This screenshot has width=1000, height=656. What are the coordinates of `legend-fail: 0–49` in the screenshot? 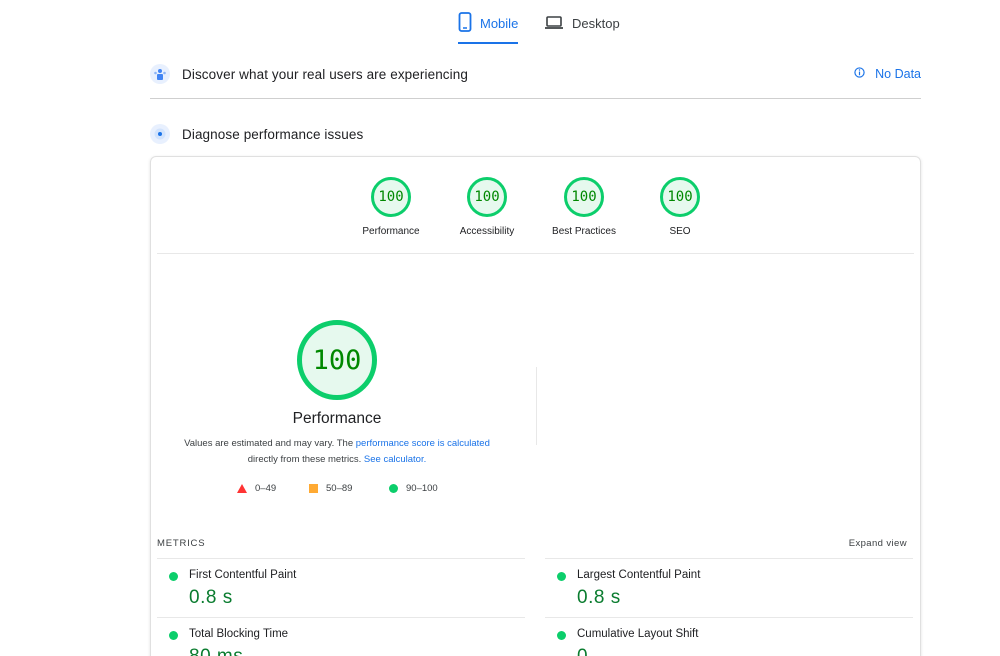 It's located at (256, 488).